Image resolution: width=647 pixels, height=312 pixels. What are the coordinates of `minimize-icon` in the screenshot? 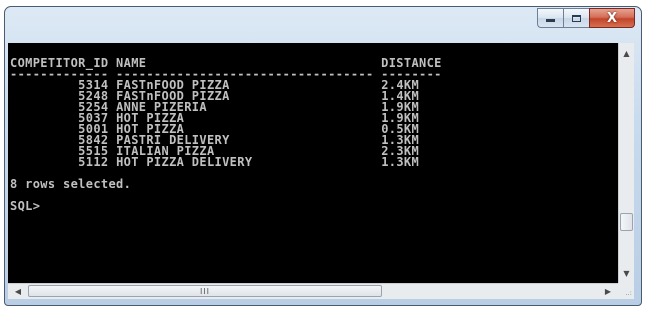 It's located at (550, 20).